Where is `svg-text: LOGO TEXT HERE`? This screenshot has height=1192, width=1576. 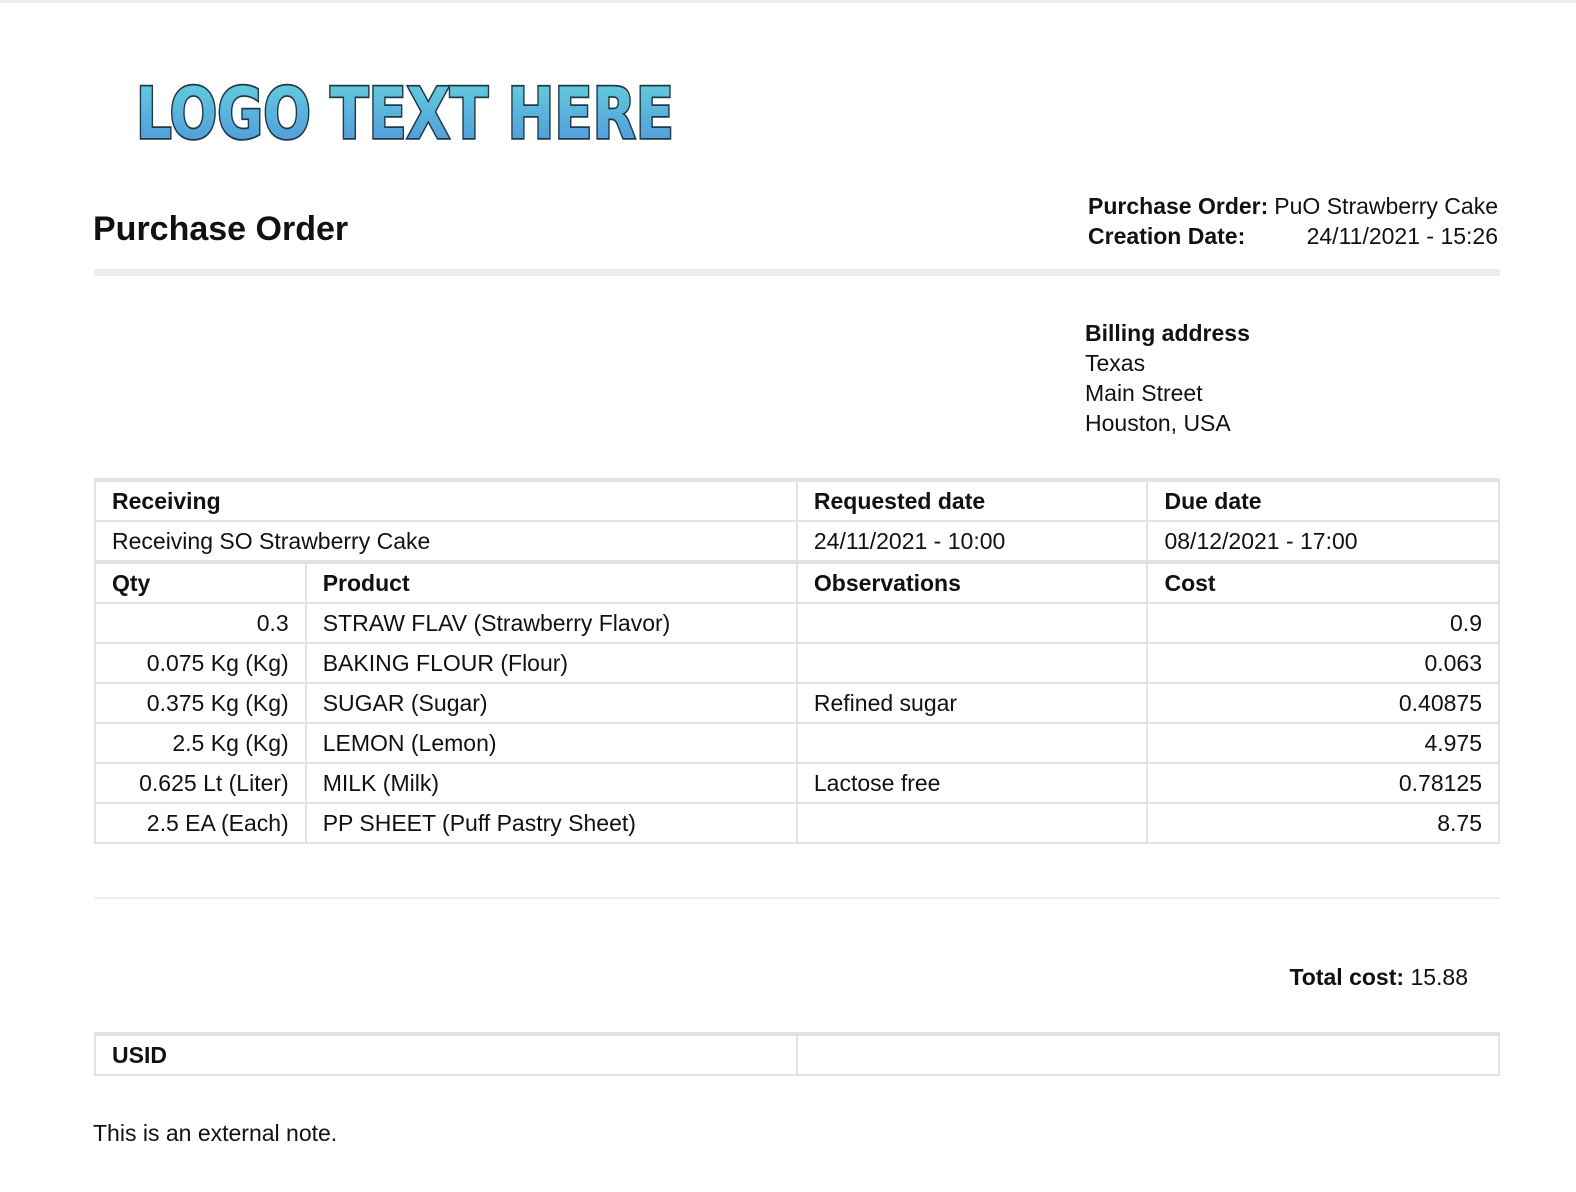 svg-text: LOGO TEXT HERE is located at coordinates (405, 111).